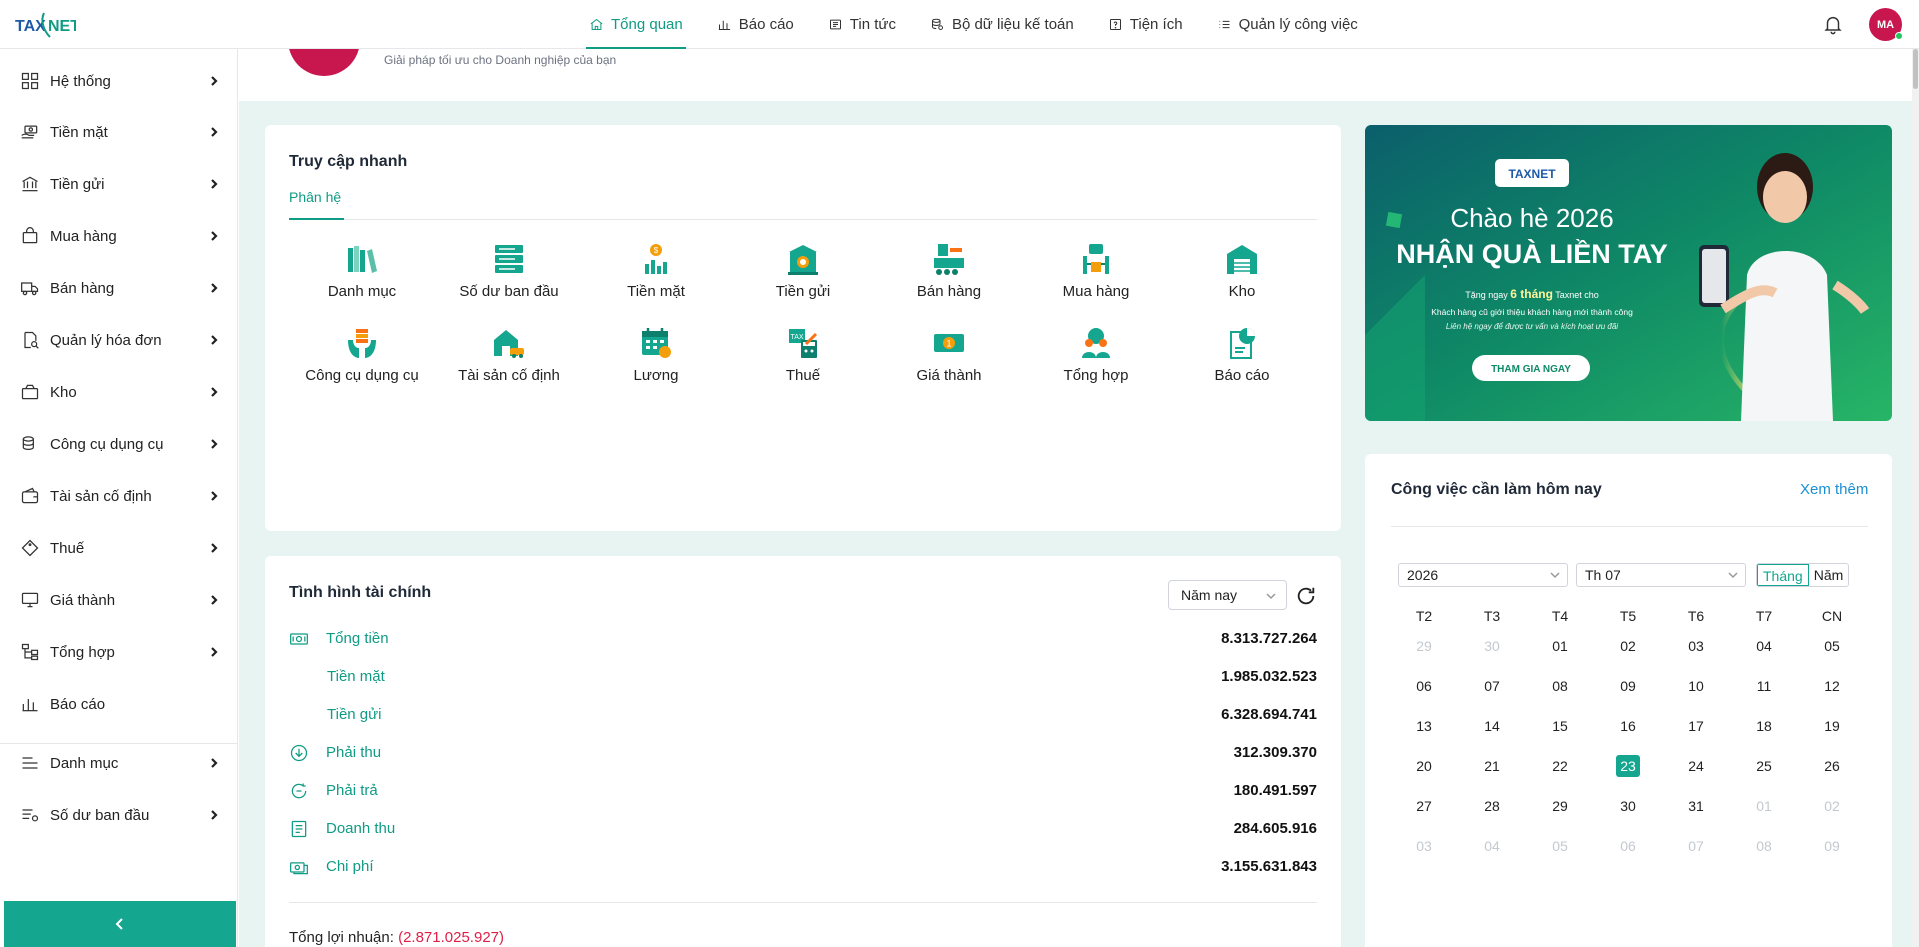  Describe the element at coordinates (119, 81) in the screenshot. I see `sidebar-item: Hệ thống` at that location.